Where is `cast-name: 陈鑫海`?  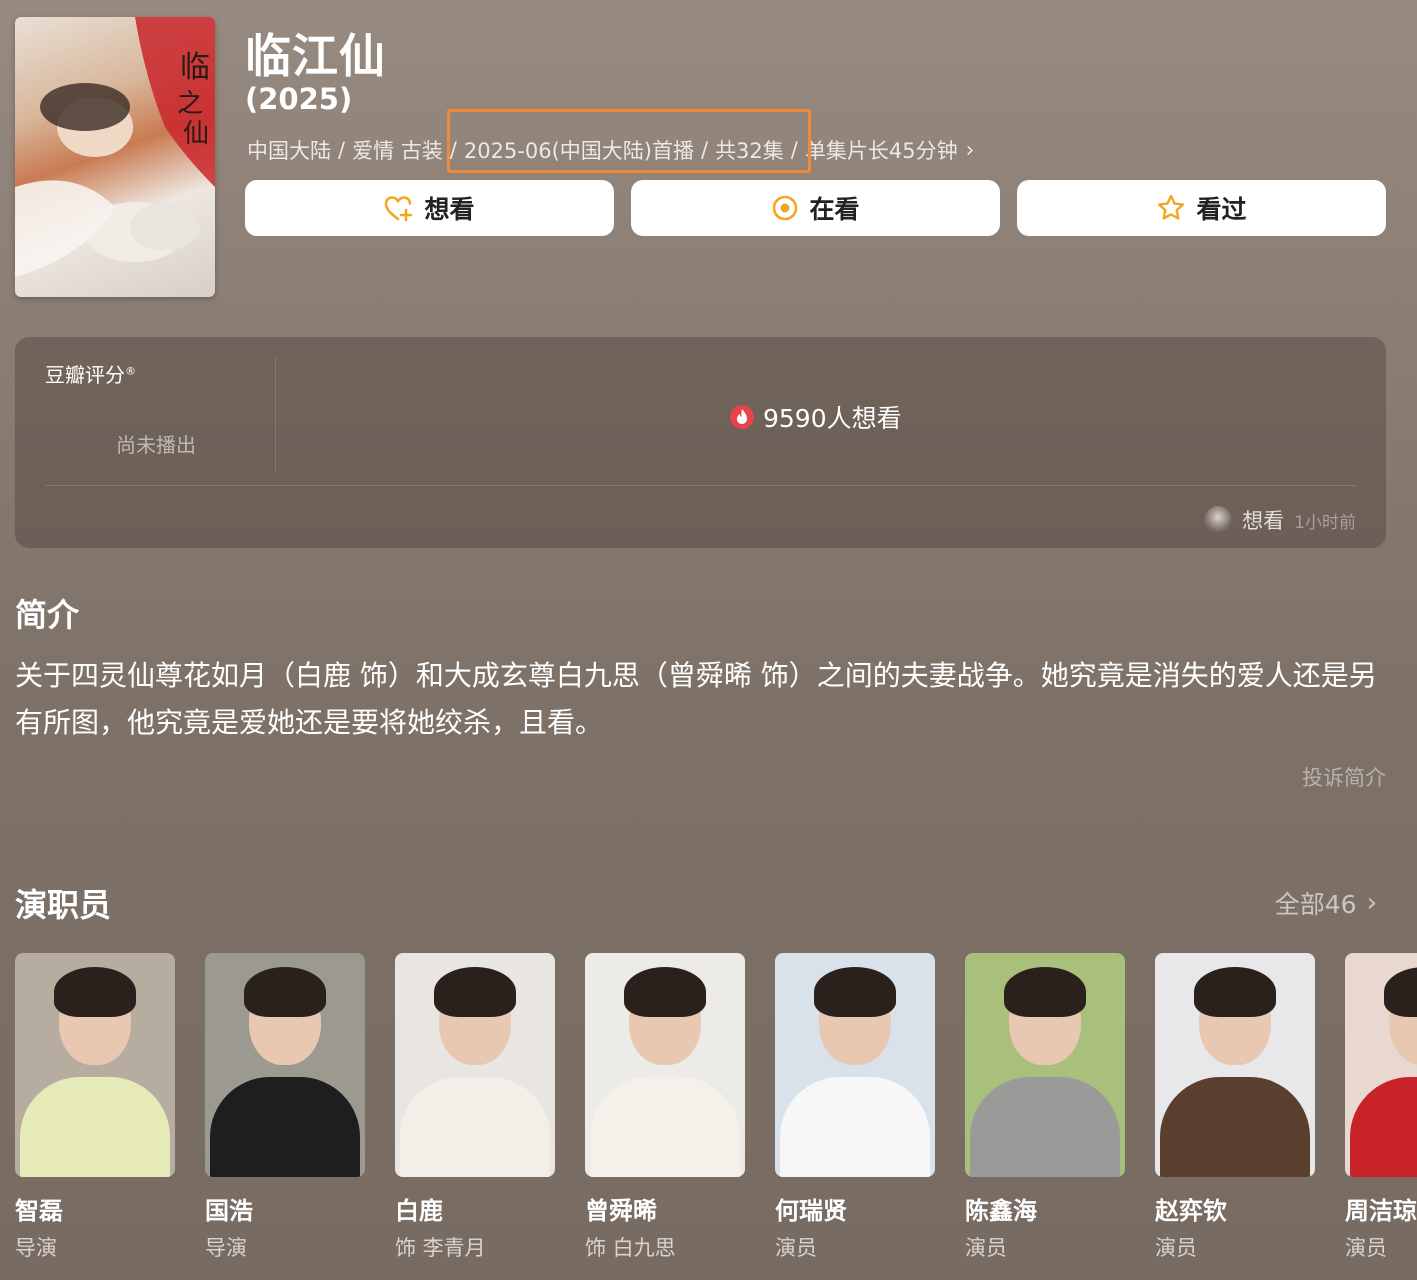 cast-name: 陈鑫海 is located at coordinates (1001, 1211).